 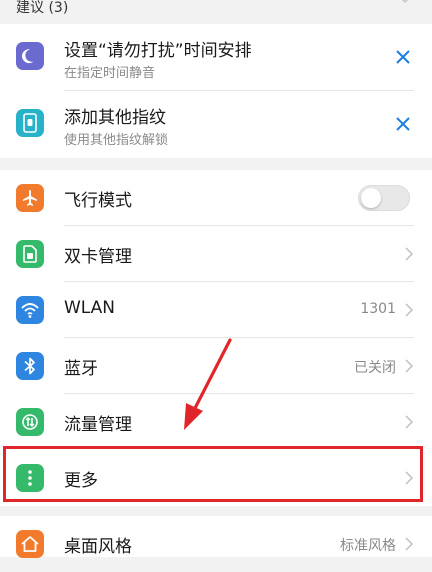 I want to click on settings-item-airplane-mode: 飞行模式, so click(x=216, y=198).